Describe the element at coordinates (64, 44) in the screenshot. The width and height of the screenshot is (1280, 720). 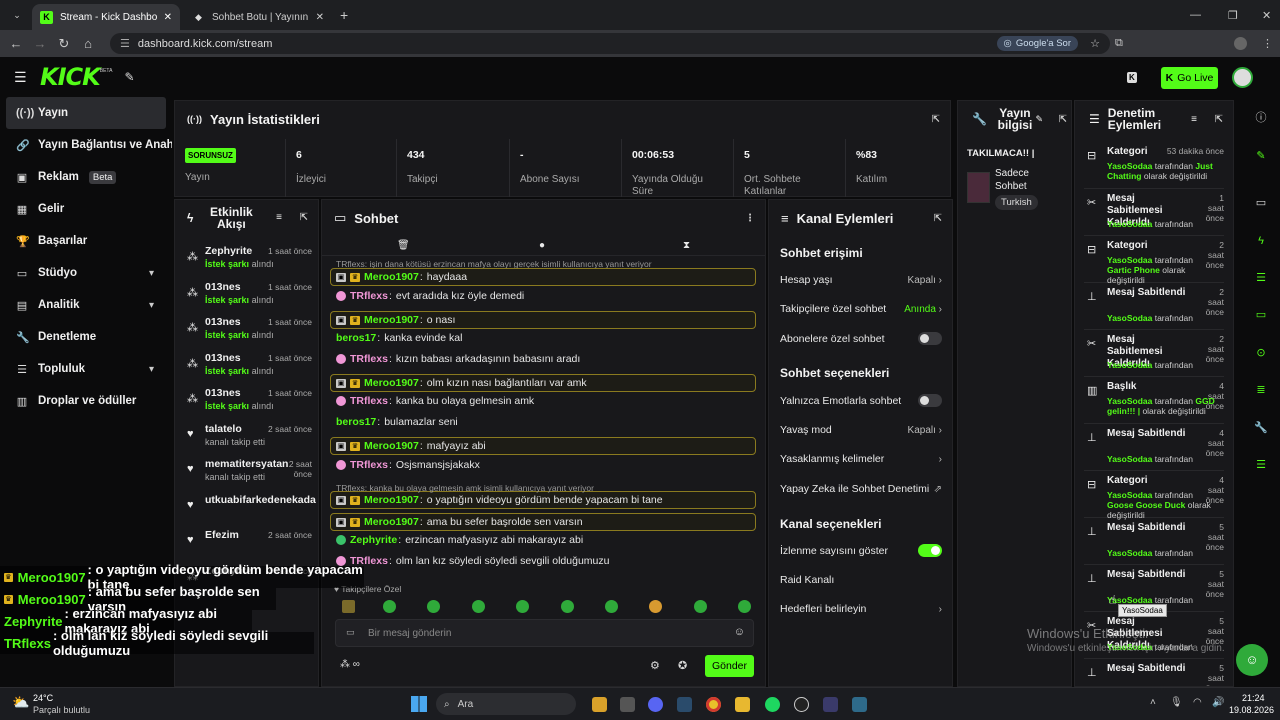
I see `reload-icon: ↻` at that location.